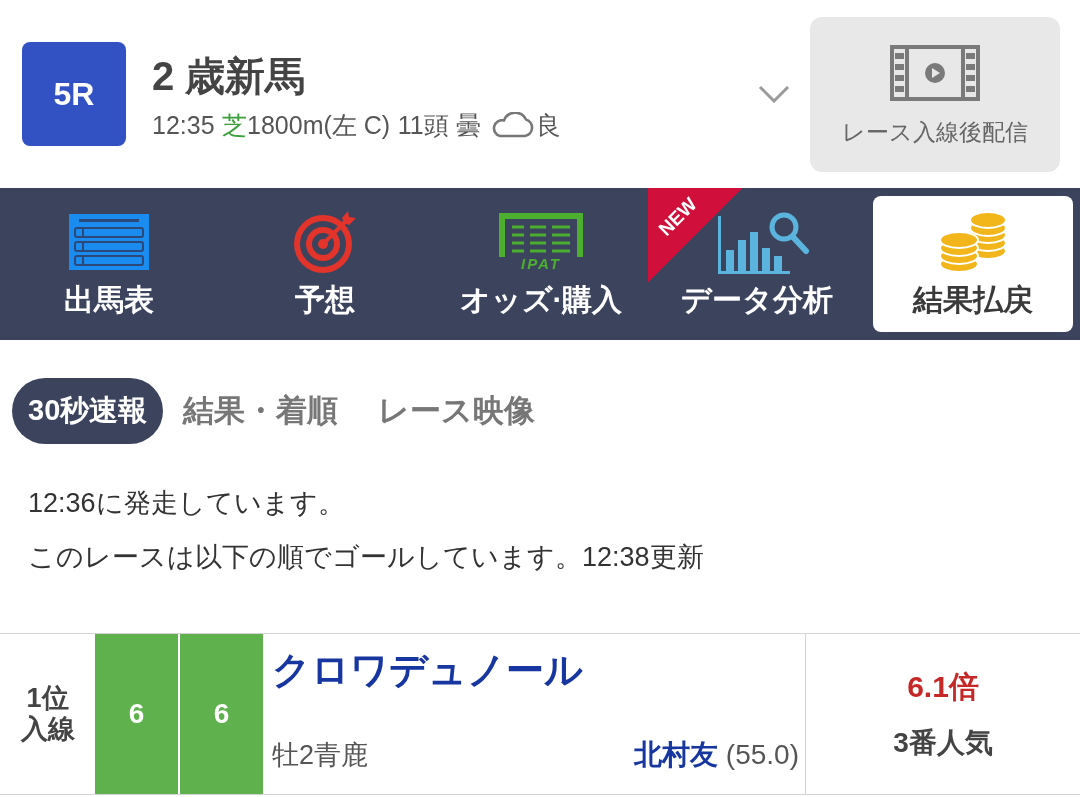 This screenshot has height=797, width=1080. Describe the element at coordinates (943, 686) in the screenshot. I see `odds-text: 6.1倍` at that location.